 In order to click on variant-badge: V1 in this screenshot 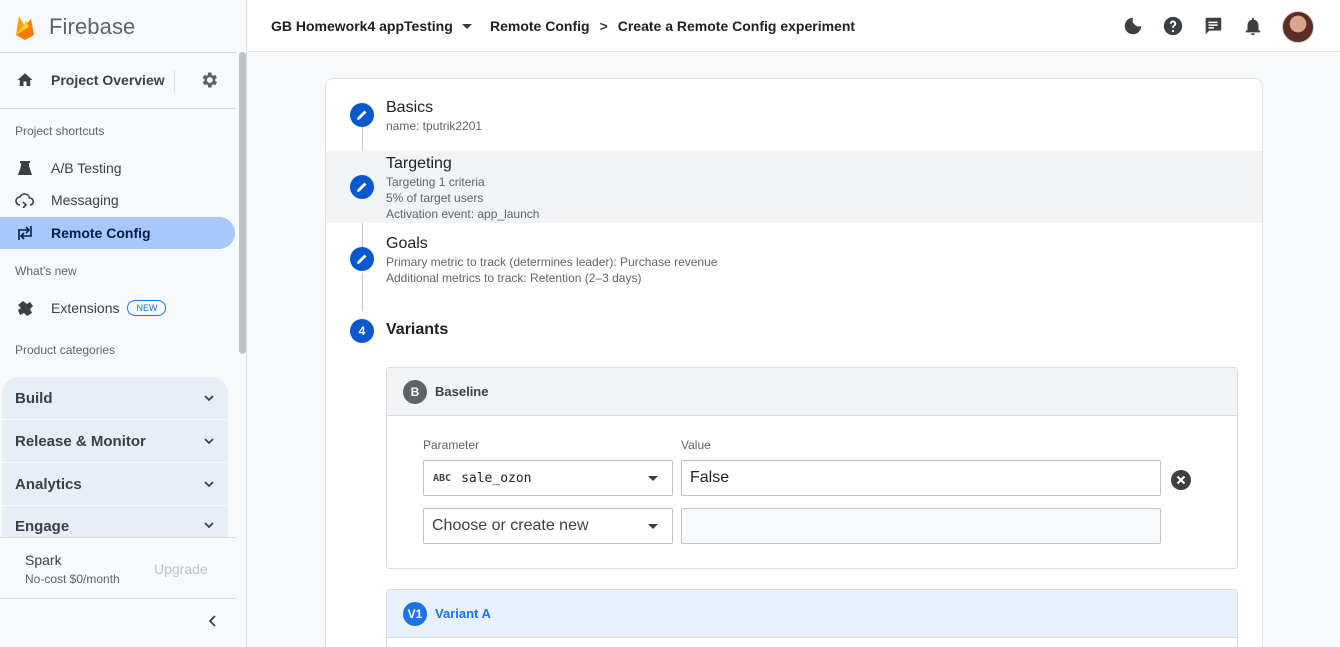, I will do `click(415, 613)`.